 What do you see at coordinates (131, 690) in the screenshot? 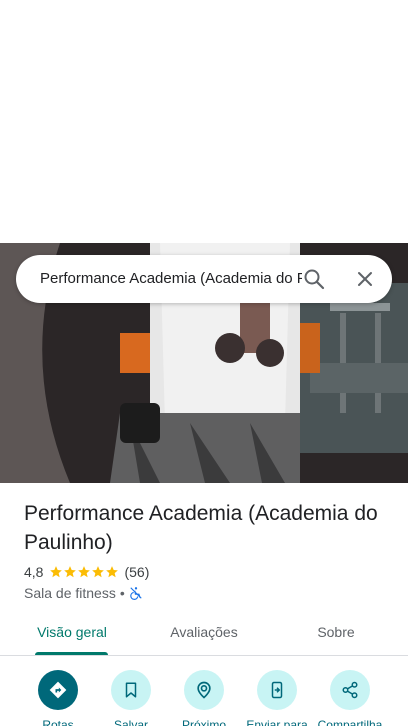
I see `bookmark-icon` at bounding box center [131, 690].